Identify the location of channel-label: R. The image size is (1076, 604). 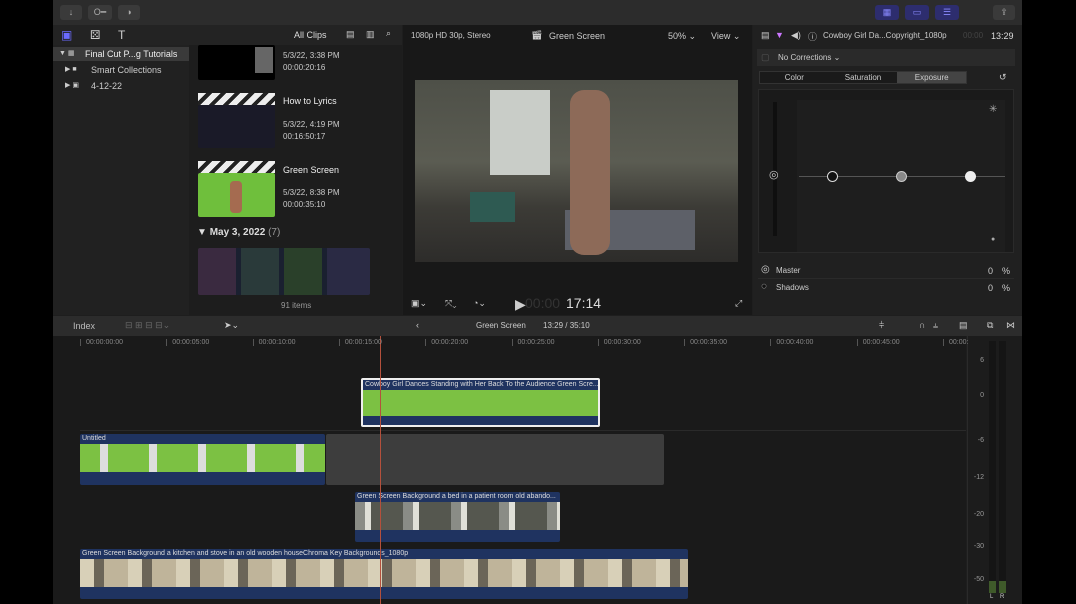
(1002, 597).